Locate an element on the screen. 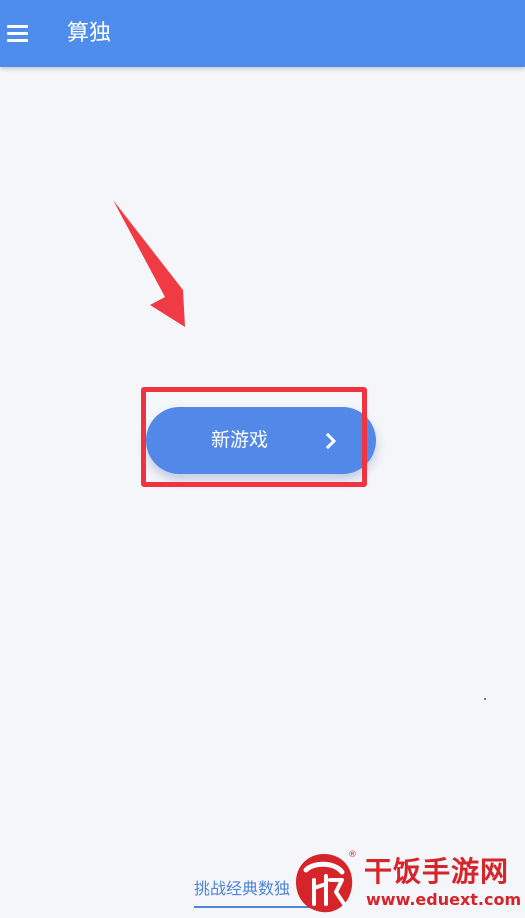 The height and width of the screenshot is (918, 525). menu-button is located at coordinates (18, 34).